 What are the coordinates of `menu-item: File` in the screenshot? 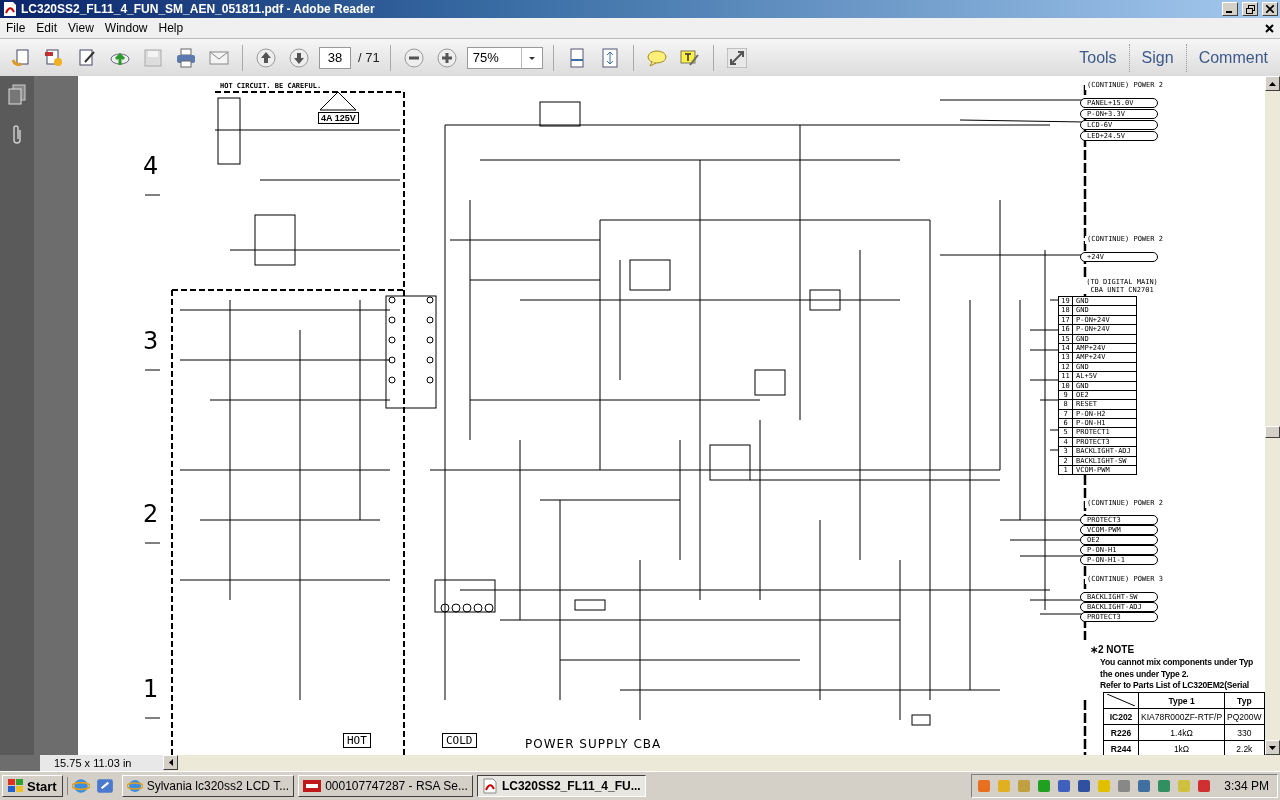 It's located at (17, 28).